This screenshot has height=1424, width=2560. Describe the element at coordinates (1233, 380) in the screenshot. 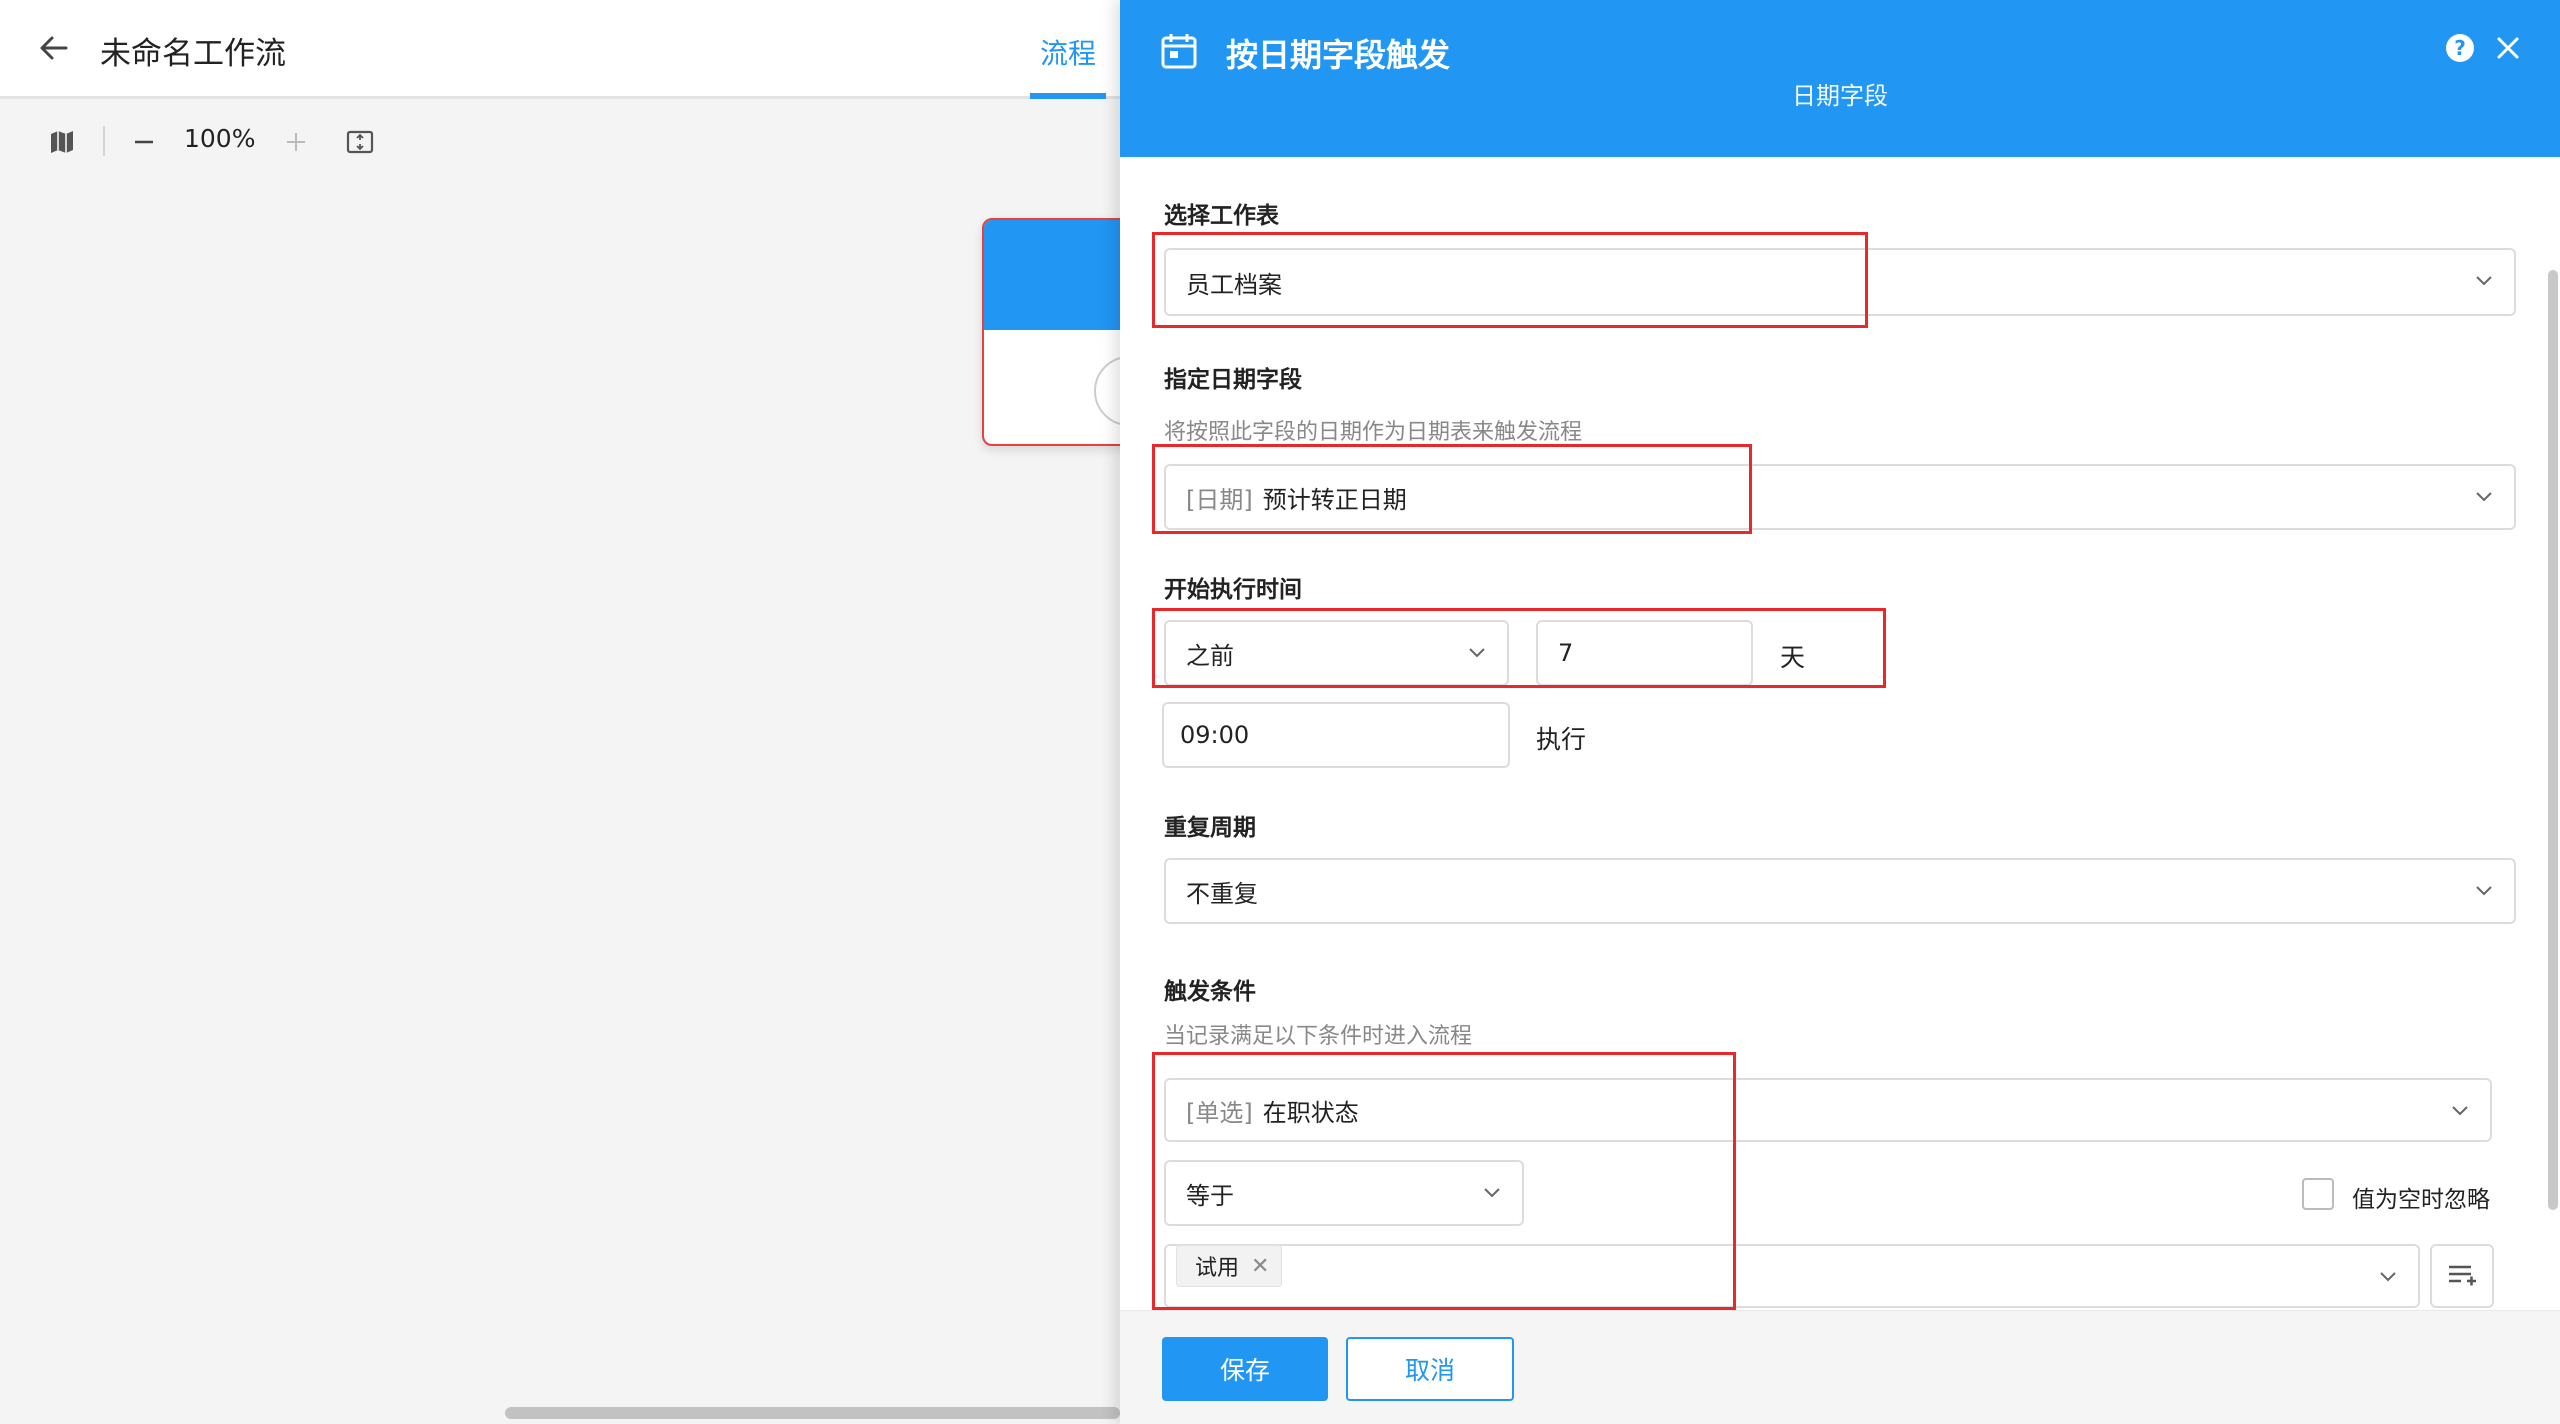

I see `date-field-label: 指定日期字段` at that location.